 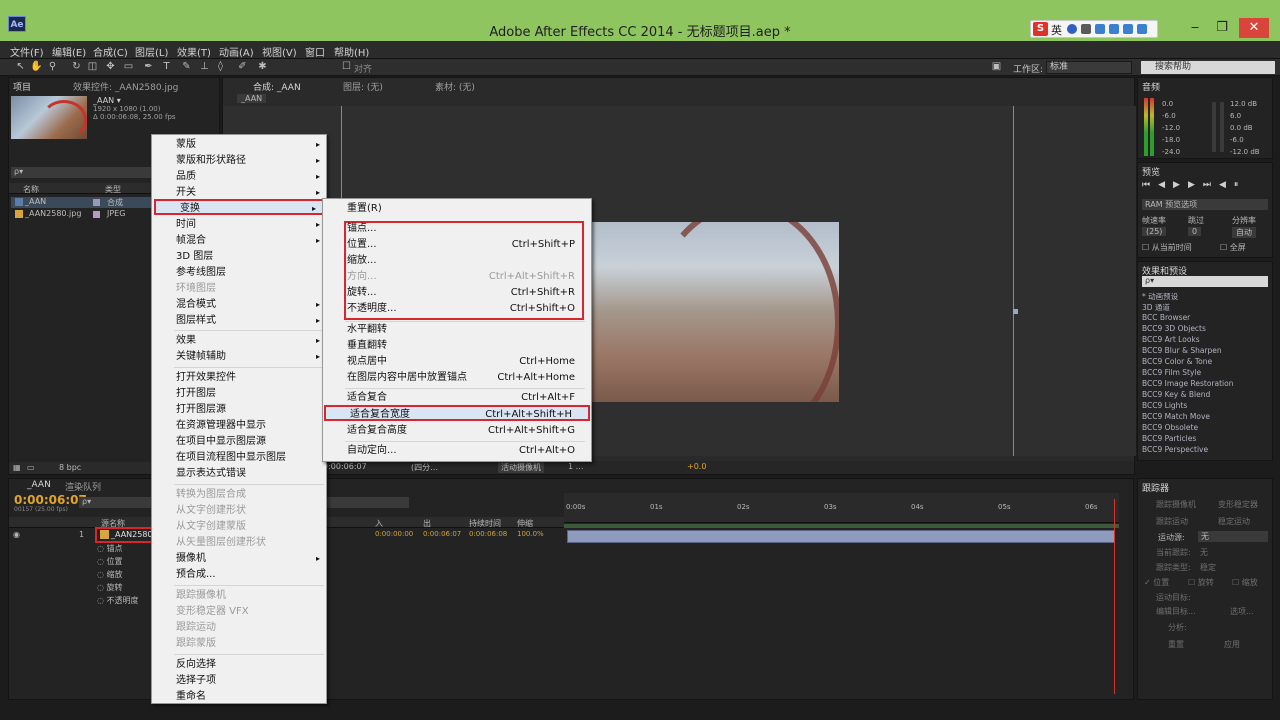 I want to click on menu-view: 视图(V), so click(x=279, y=51).